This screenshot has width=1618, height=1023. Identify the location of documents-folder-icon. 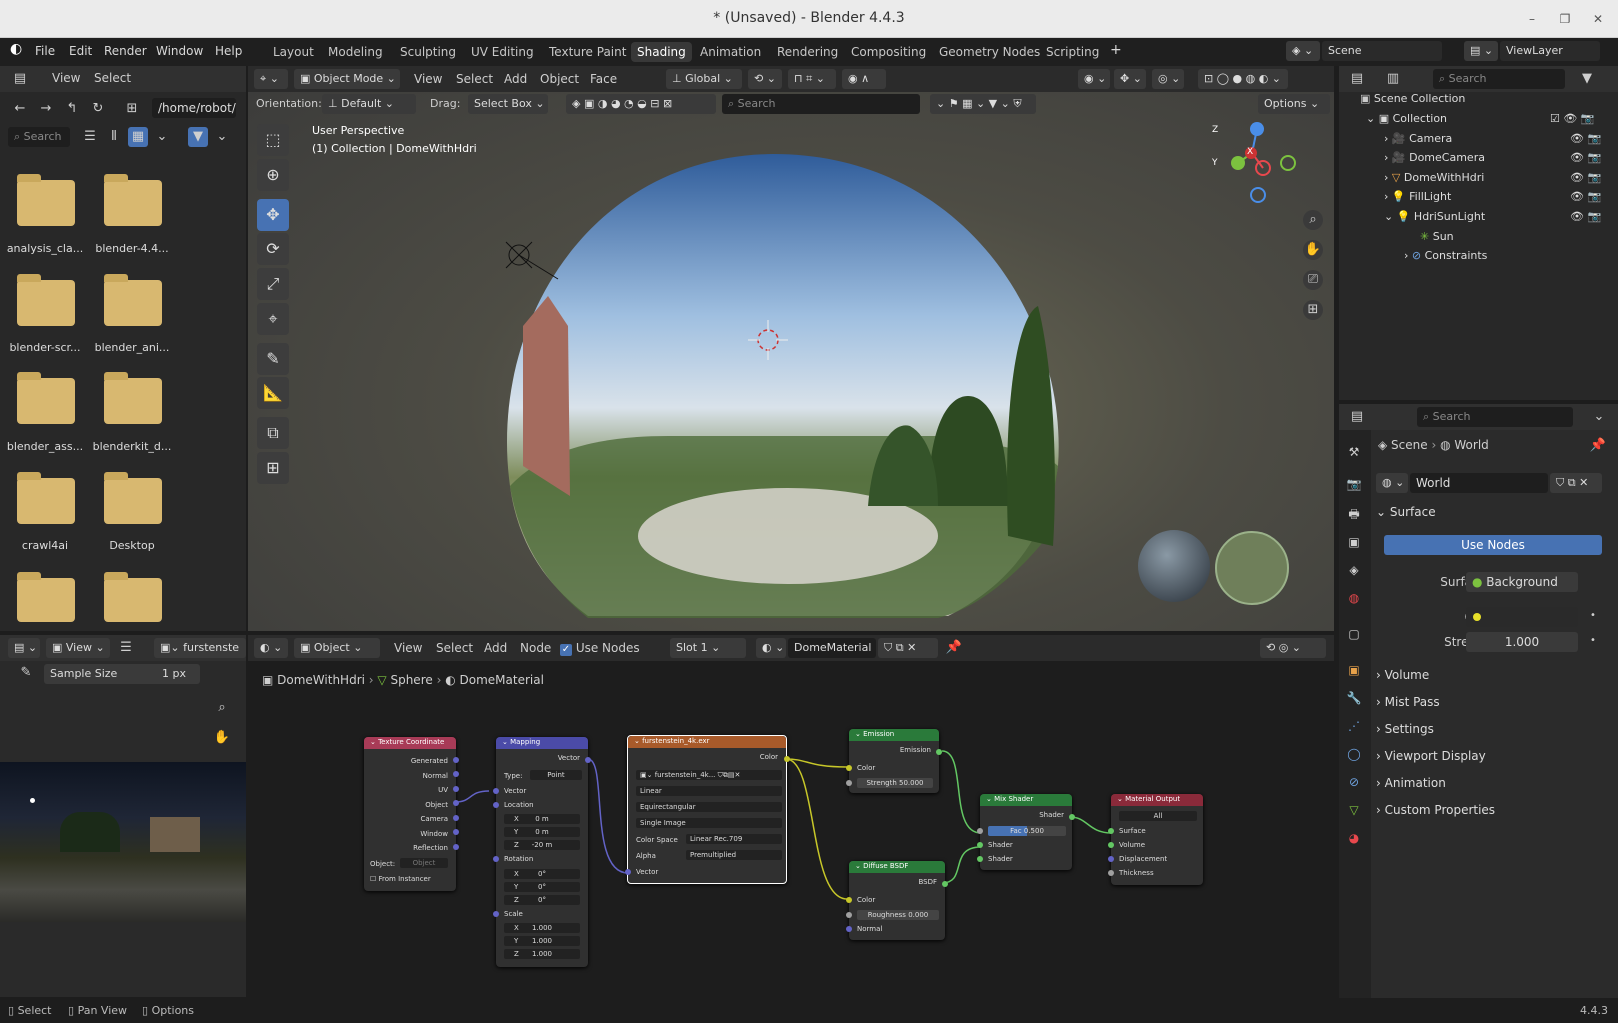
(46, 597).